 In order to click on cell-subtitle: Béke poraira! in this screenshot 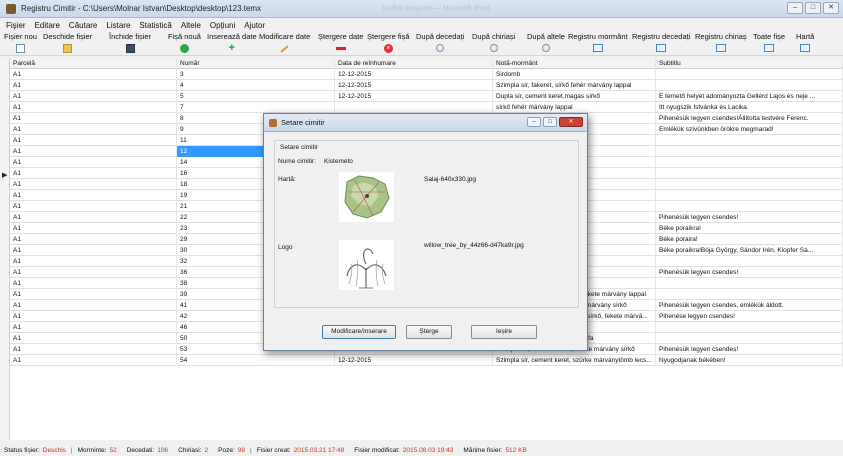, I will do `click(749, 239)`.